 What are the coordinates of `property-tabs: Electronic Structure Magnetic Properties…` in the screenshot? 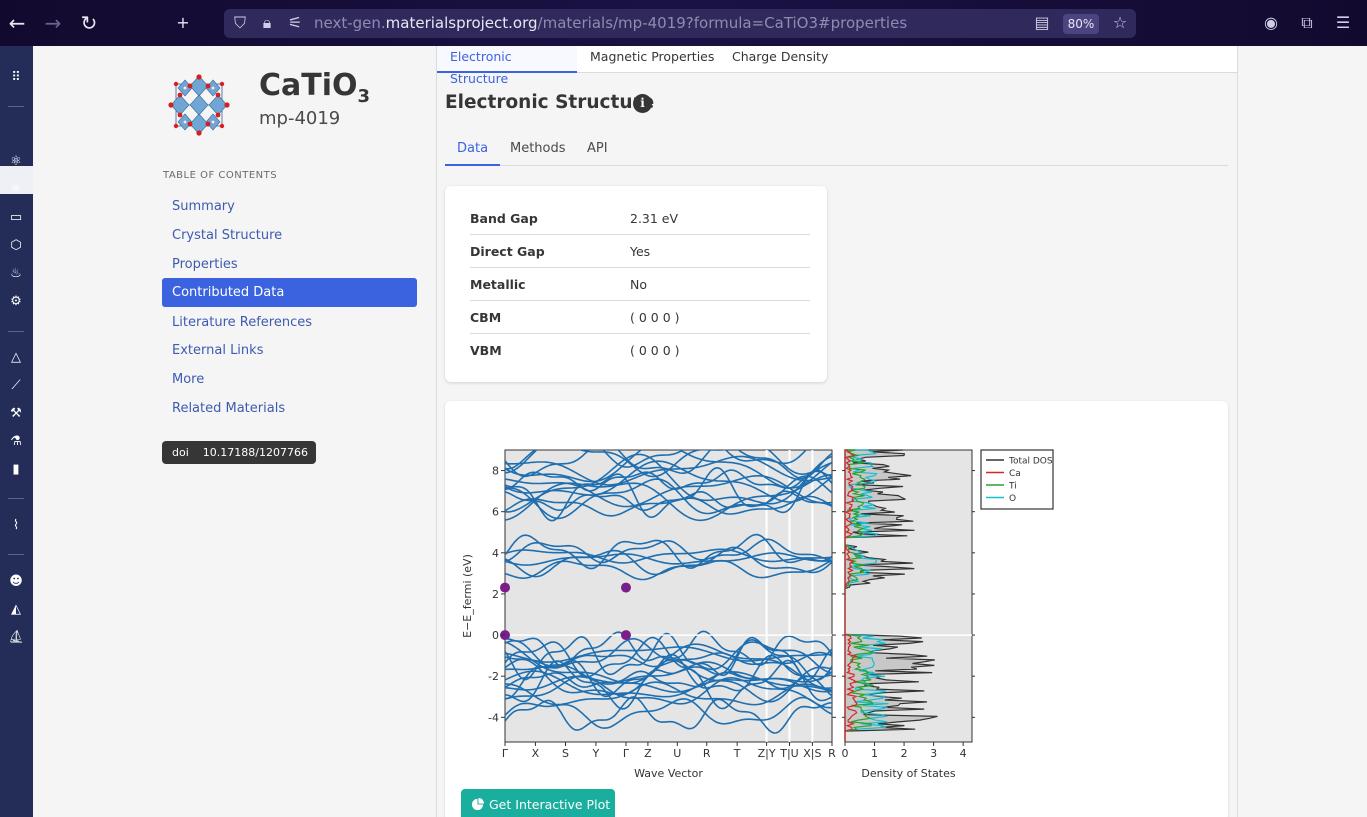 It's located at (837, 66).